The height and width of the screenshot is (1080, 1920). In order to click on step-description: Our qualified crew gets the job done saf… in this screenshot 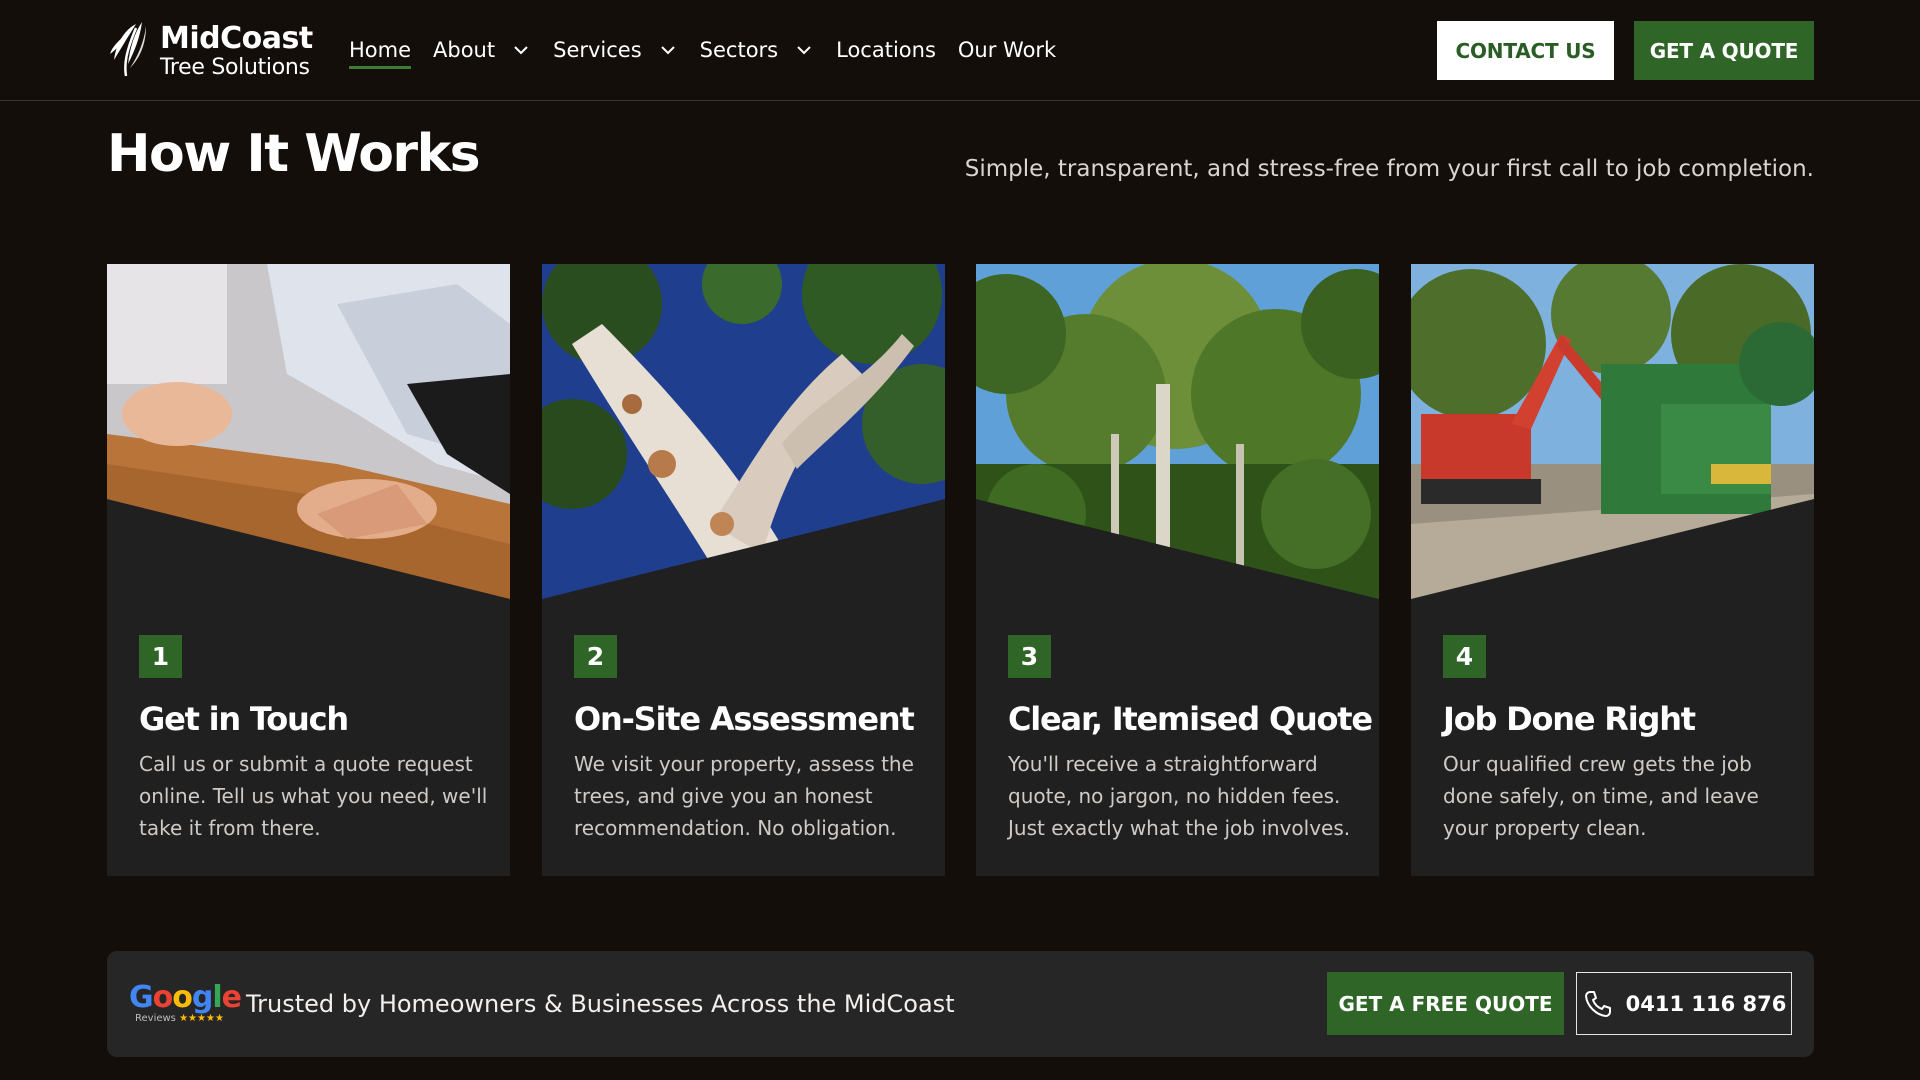, I will do `click(1601, 796)`.